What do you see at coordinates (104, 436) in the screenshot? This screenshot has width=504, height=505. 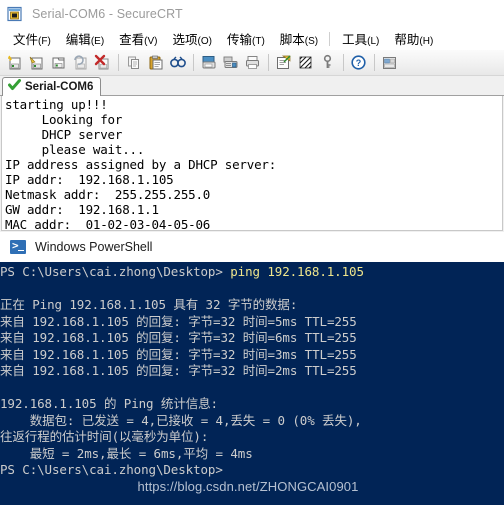 I see `powershell-output-line: 往返行程的估计时间(以毫秒为单位):` at bounding box center [104, 436].